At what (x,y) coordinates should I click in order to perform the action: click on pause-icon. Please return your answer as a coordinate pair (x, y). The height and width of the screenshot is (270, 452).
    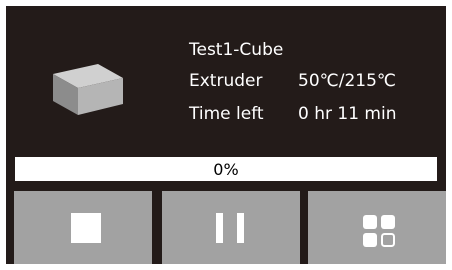
    Looking at the image, I should click on (231, 228).